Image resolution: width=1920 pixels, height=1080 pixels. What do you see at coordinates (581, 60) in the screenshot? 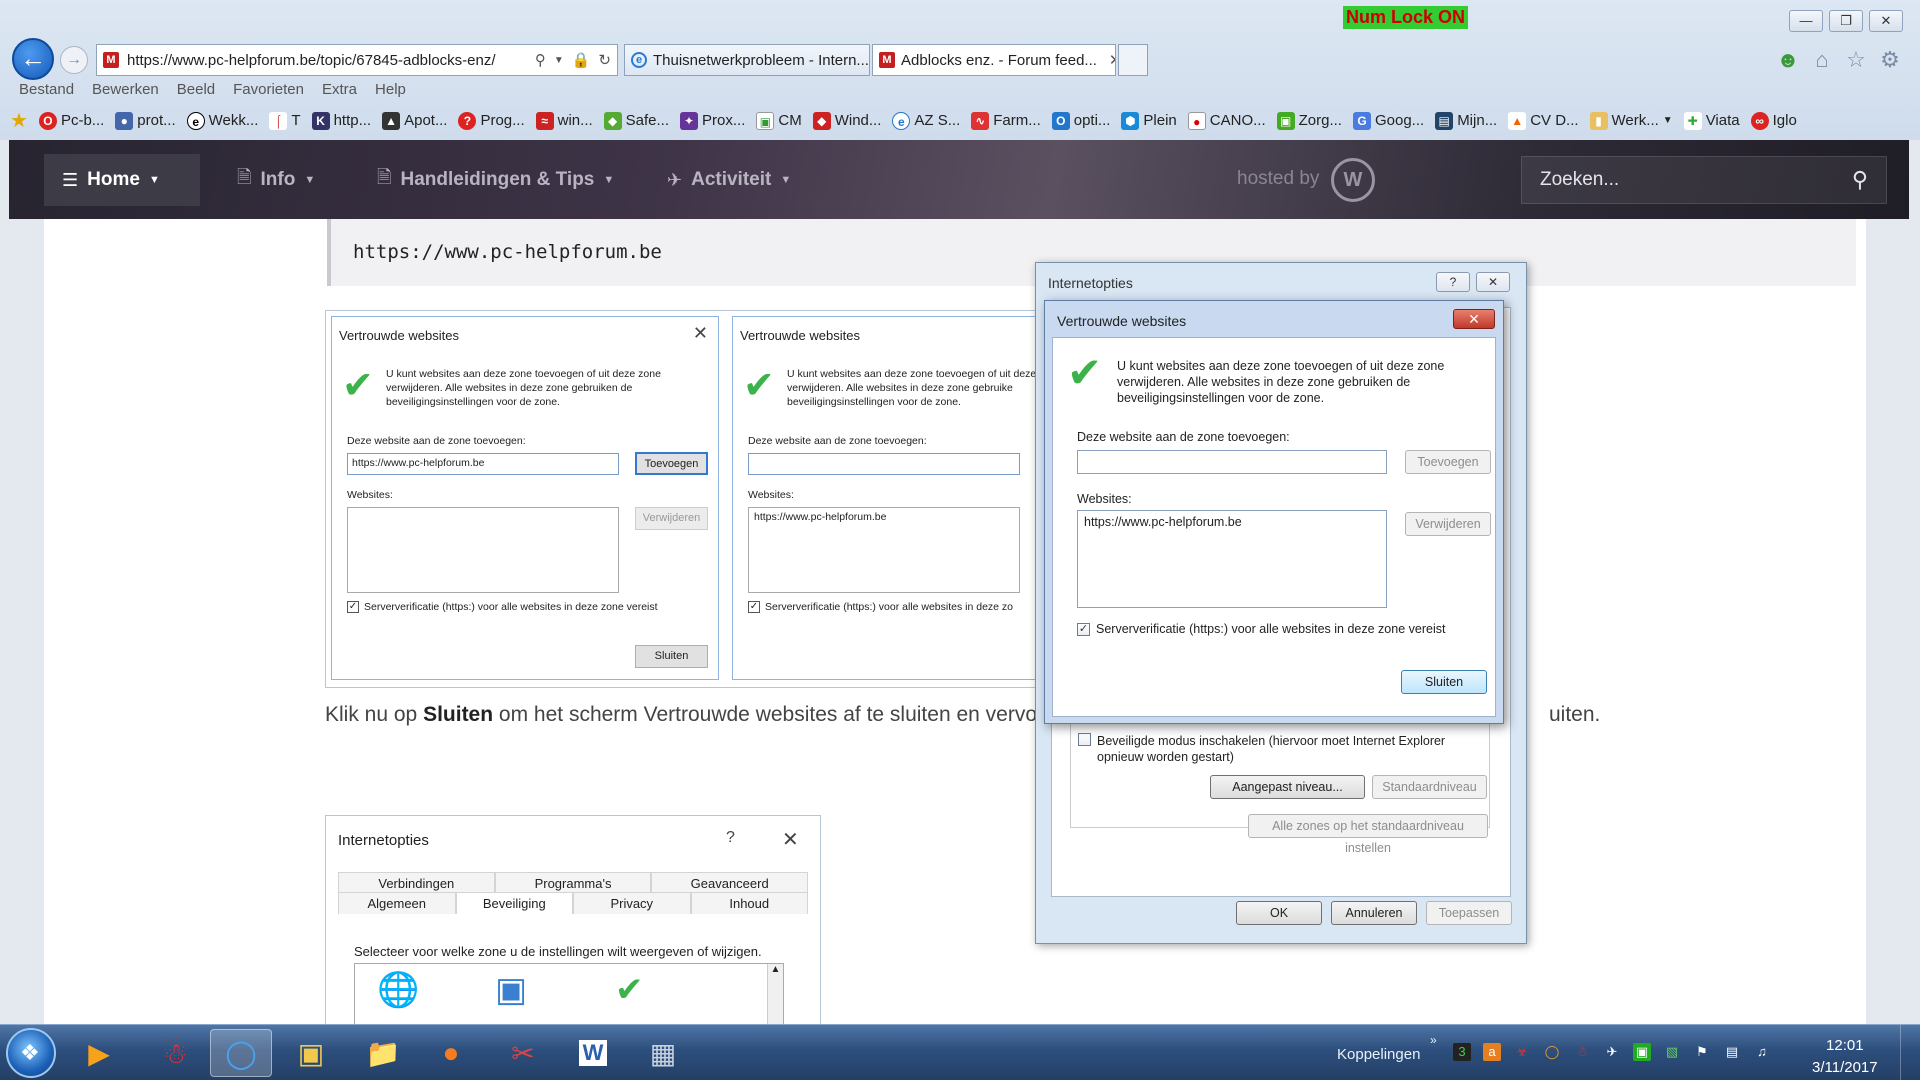
I see `lock-icon: 🔒` at bounding box center [581, 60].